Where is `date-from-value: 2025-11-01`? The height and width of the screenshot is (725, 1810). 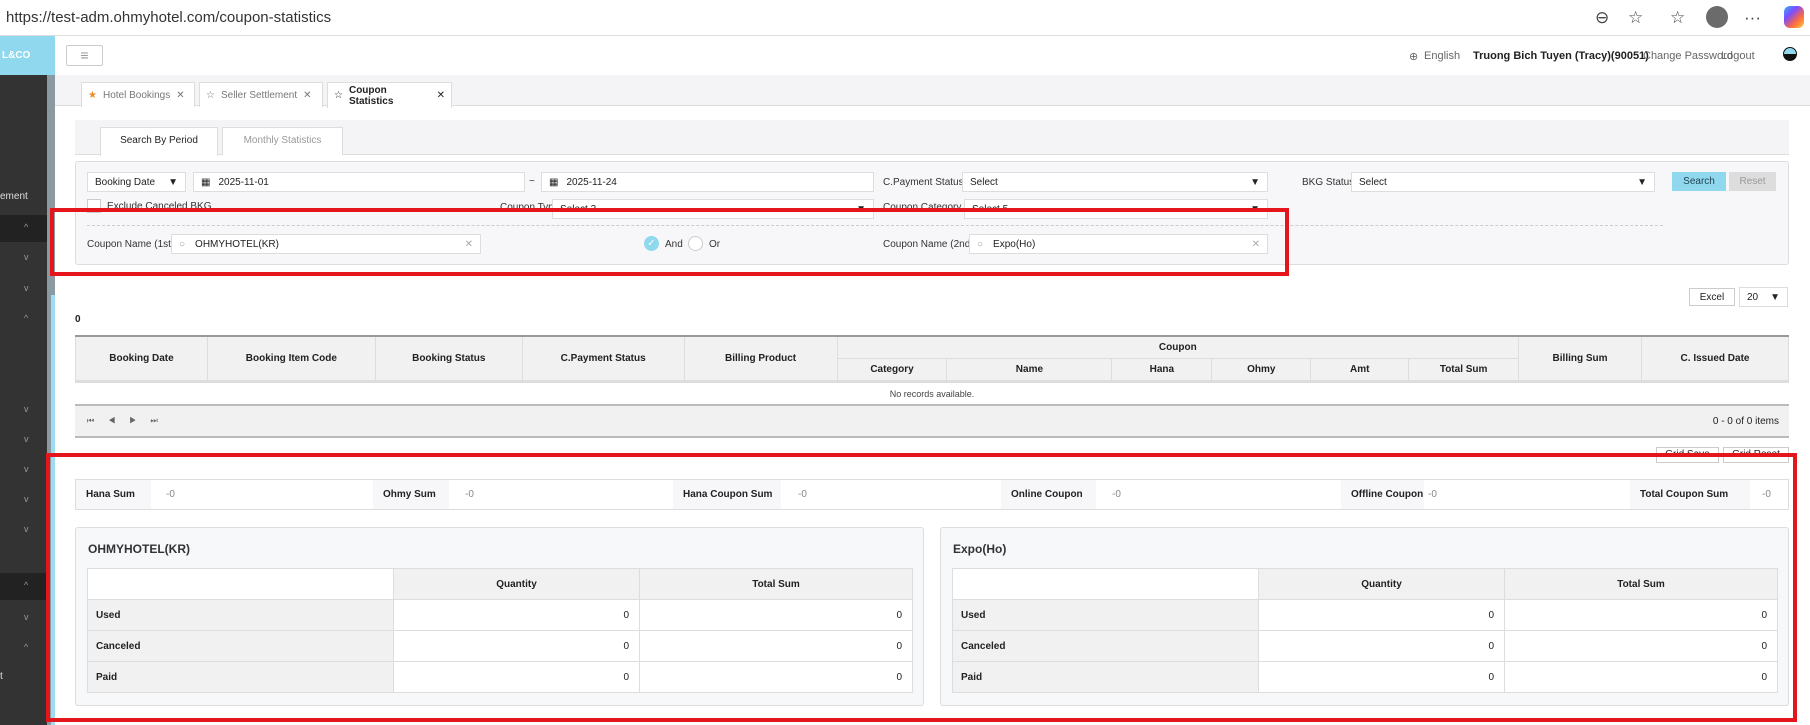 date-from-value: 2025-11-01 is located at coordinates (243, 182).